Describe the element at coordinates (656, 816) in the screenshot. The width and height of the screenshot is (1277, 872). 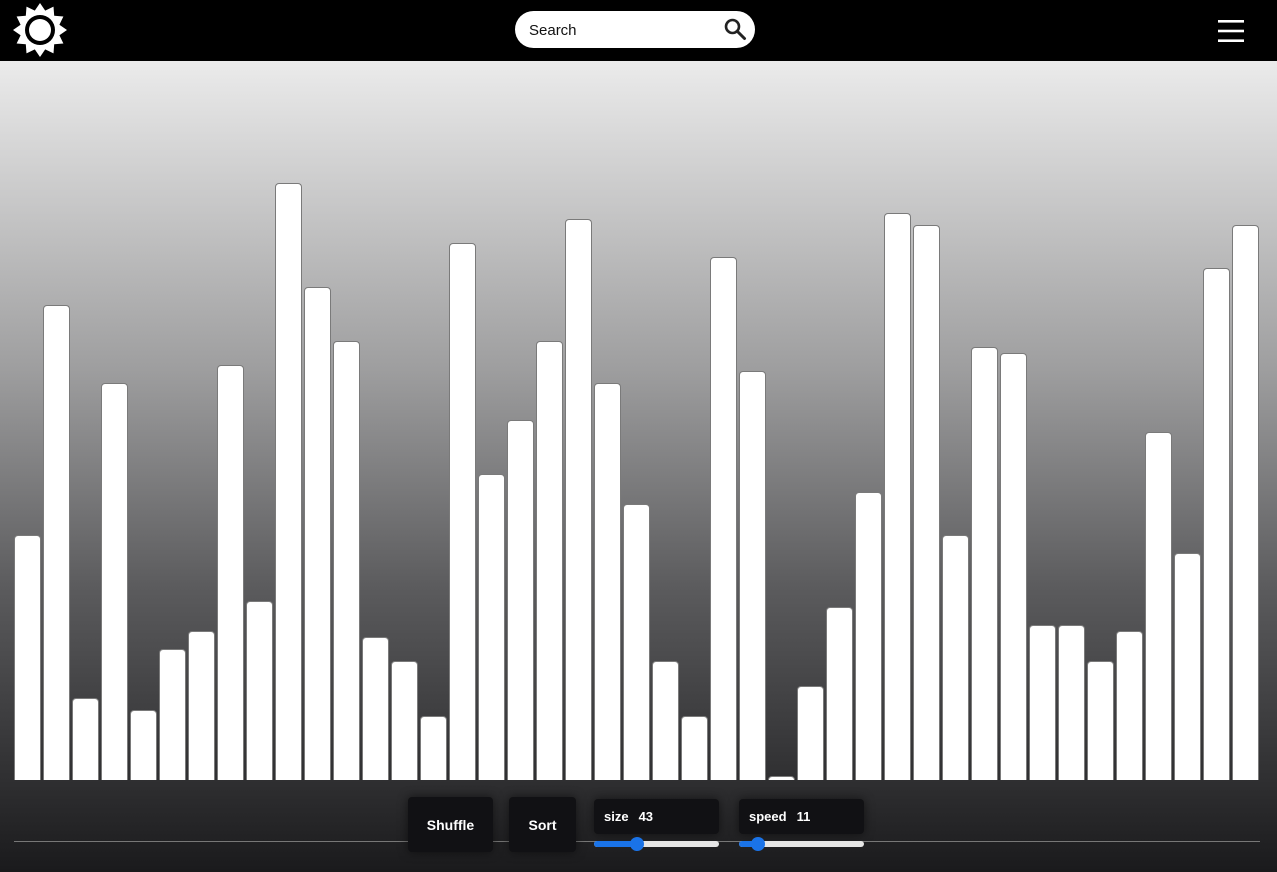
I see `size-display: size 43` at that location.